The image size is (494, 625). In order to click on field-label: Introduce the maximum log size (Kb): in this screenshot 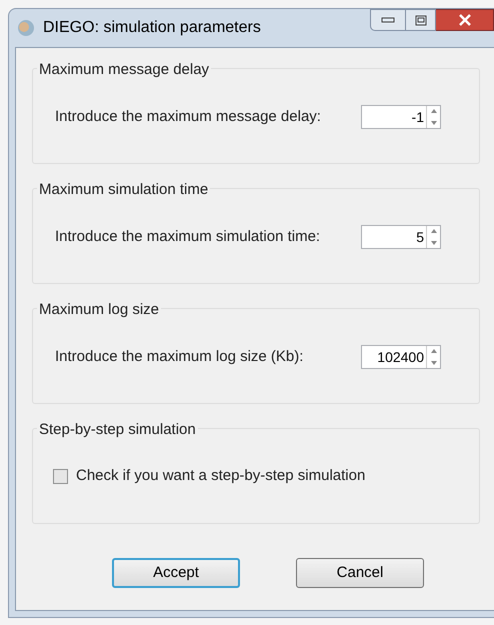, I will do `click(179, 356)`.